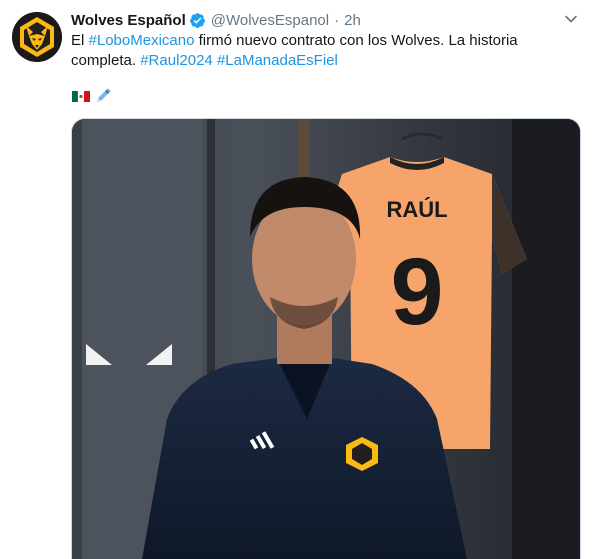 Image resolution: width=597 pixels, height=559 pixels. Describe the element at coordinates (92, 96) in the screenshot. I see `emoji-row` at that location.